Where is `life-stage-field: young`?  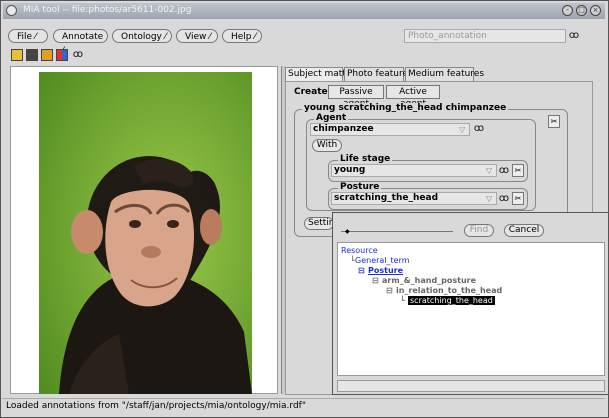
life-stage-field: young is located at coordinates (414, 170).